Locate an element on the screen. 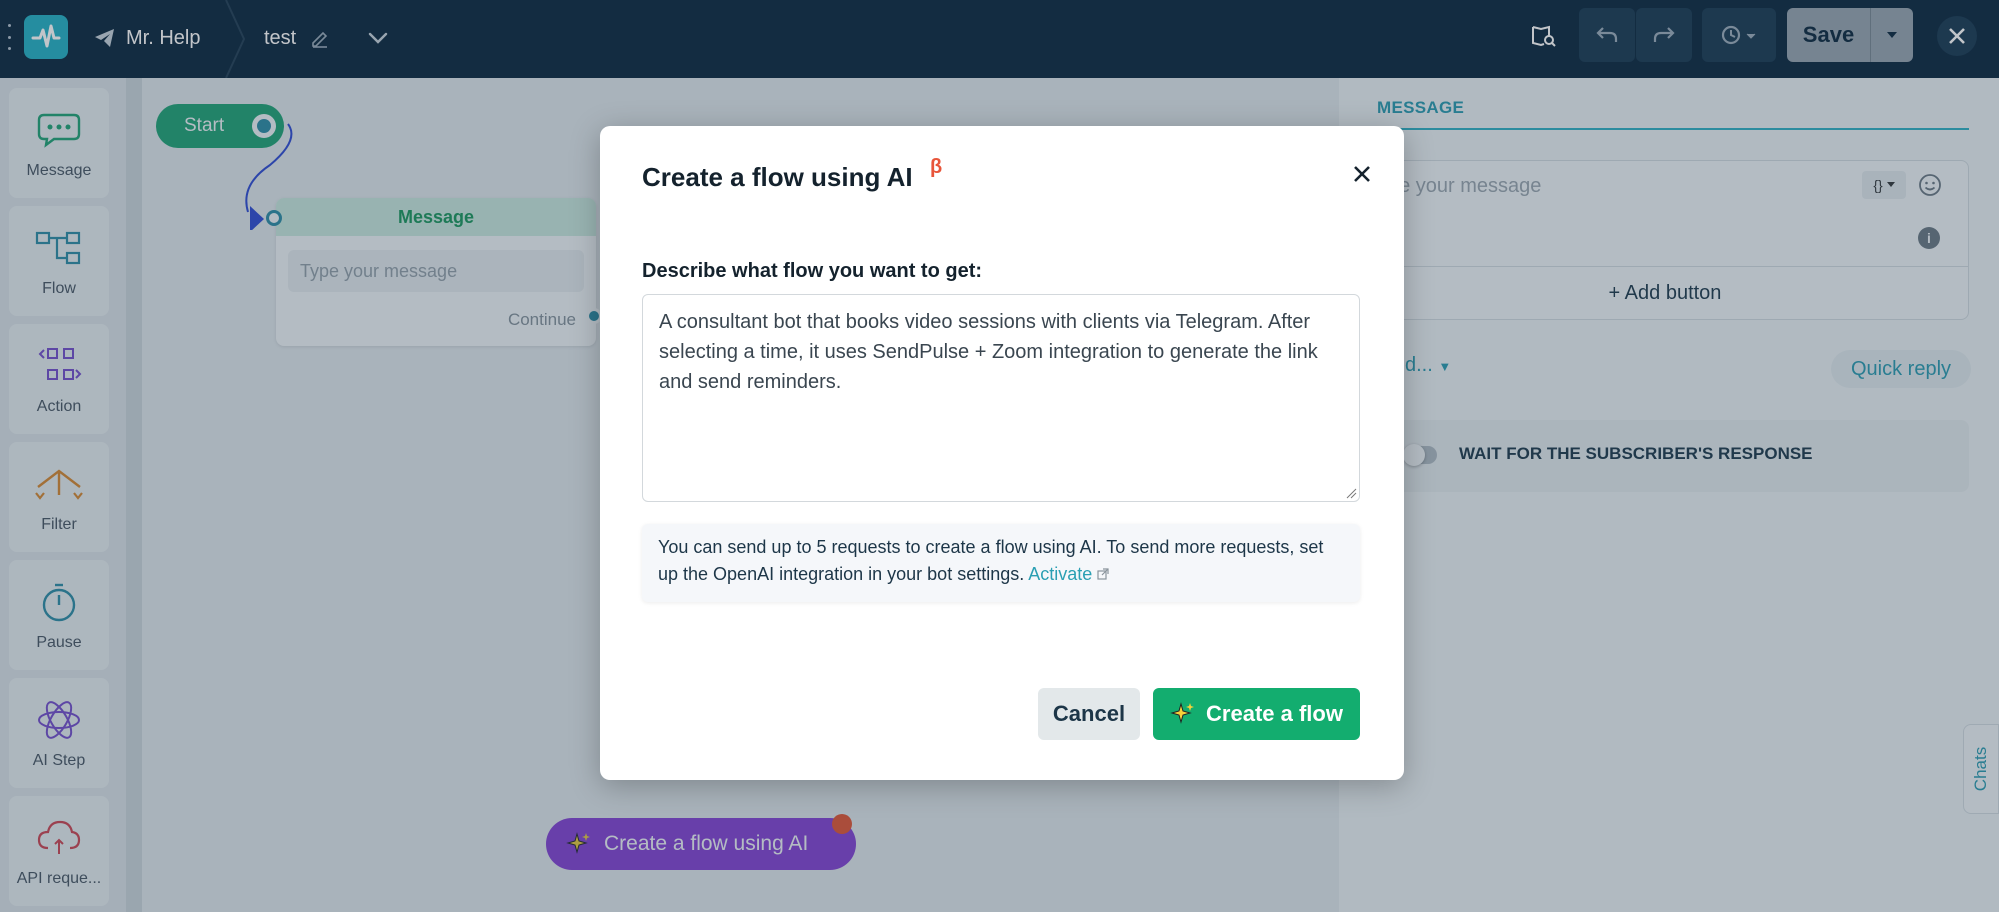 The image size is (1999, 912). close-icon is located at coordinates (1362, 174).